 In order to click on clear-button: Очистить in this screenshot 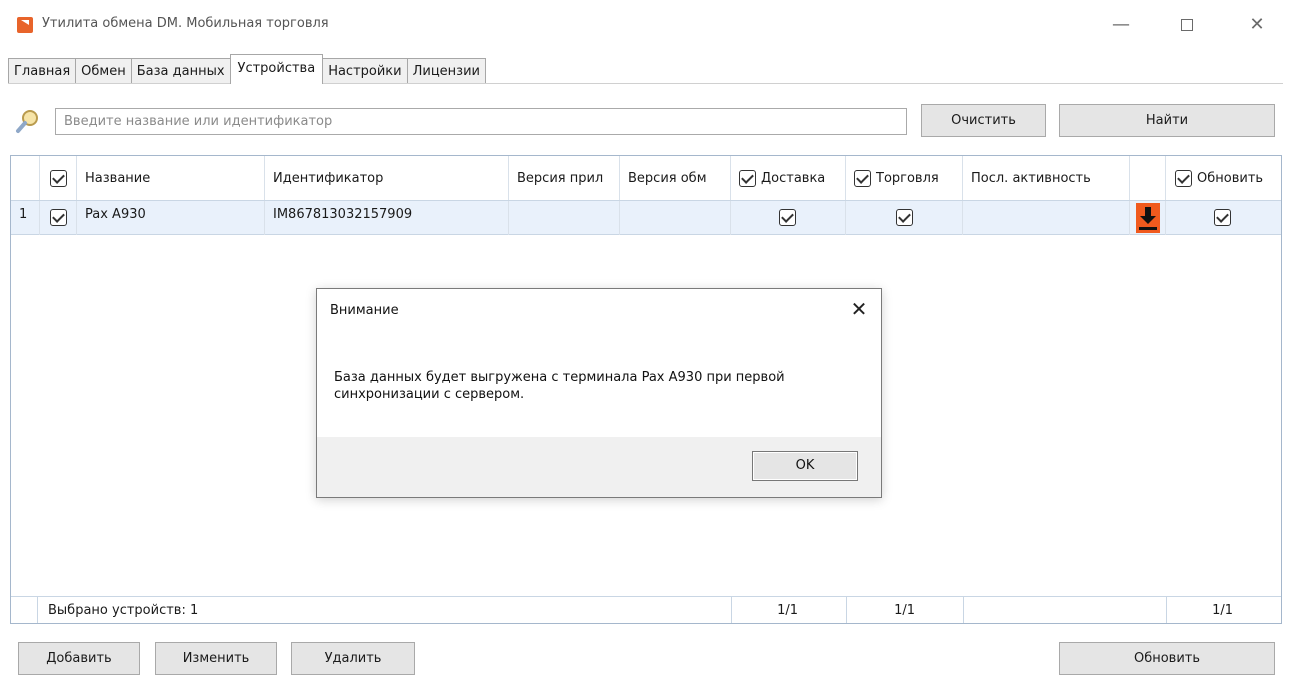, I will do `click(983, 120)`.